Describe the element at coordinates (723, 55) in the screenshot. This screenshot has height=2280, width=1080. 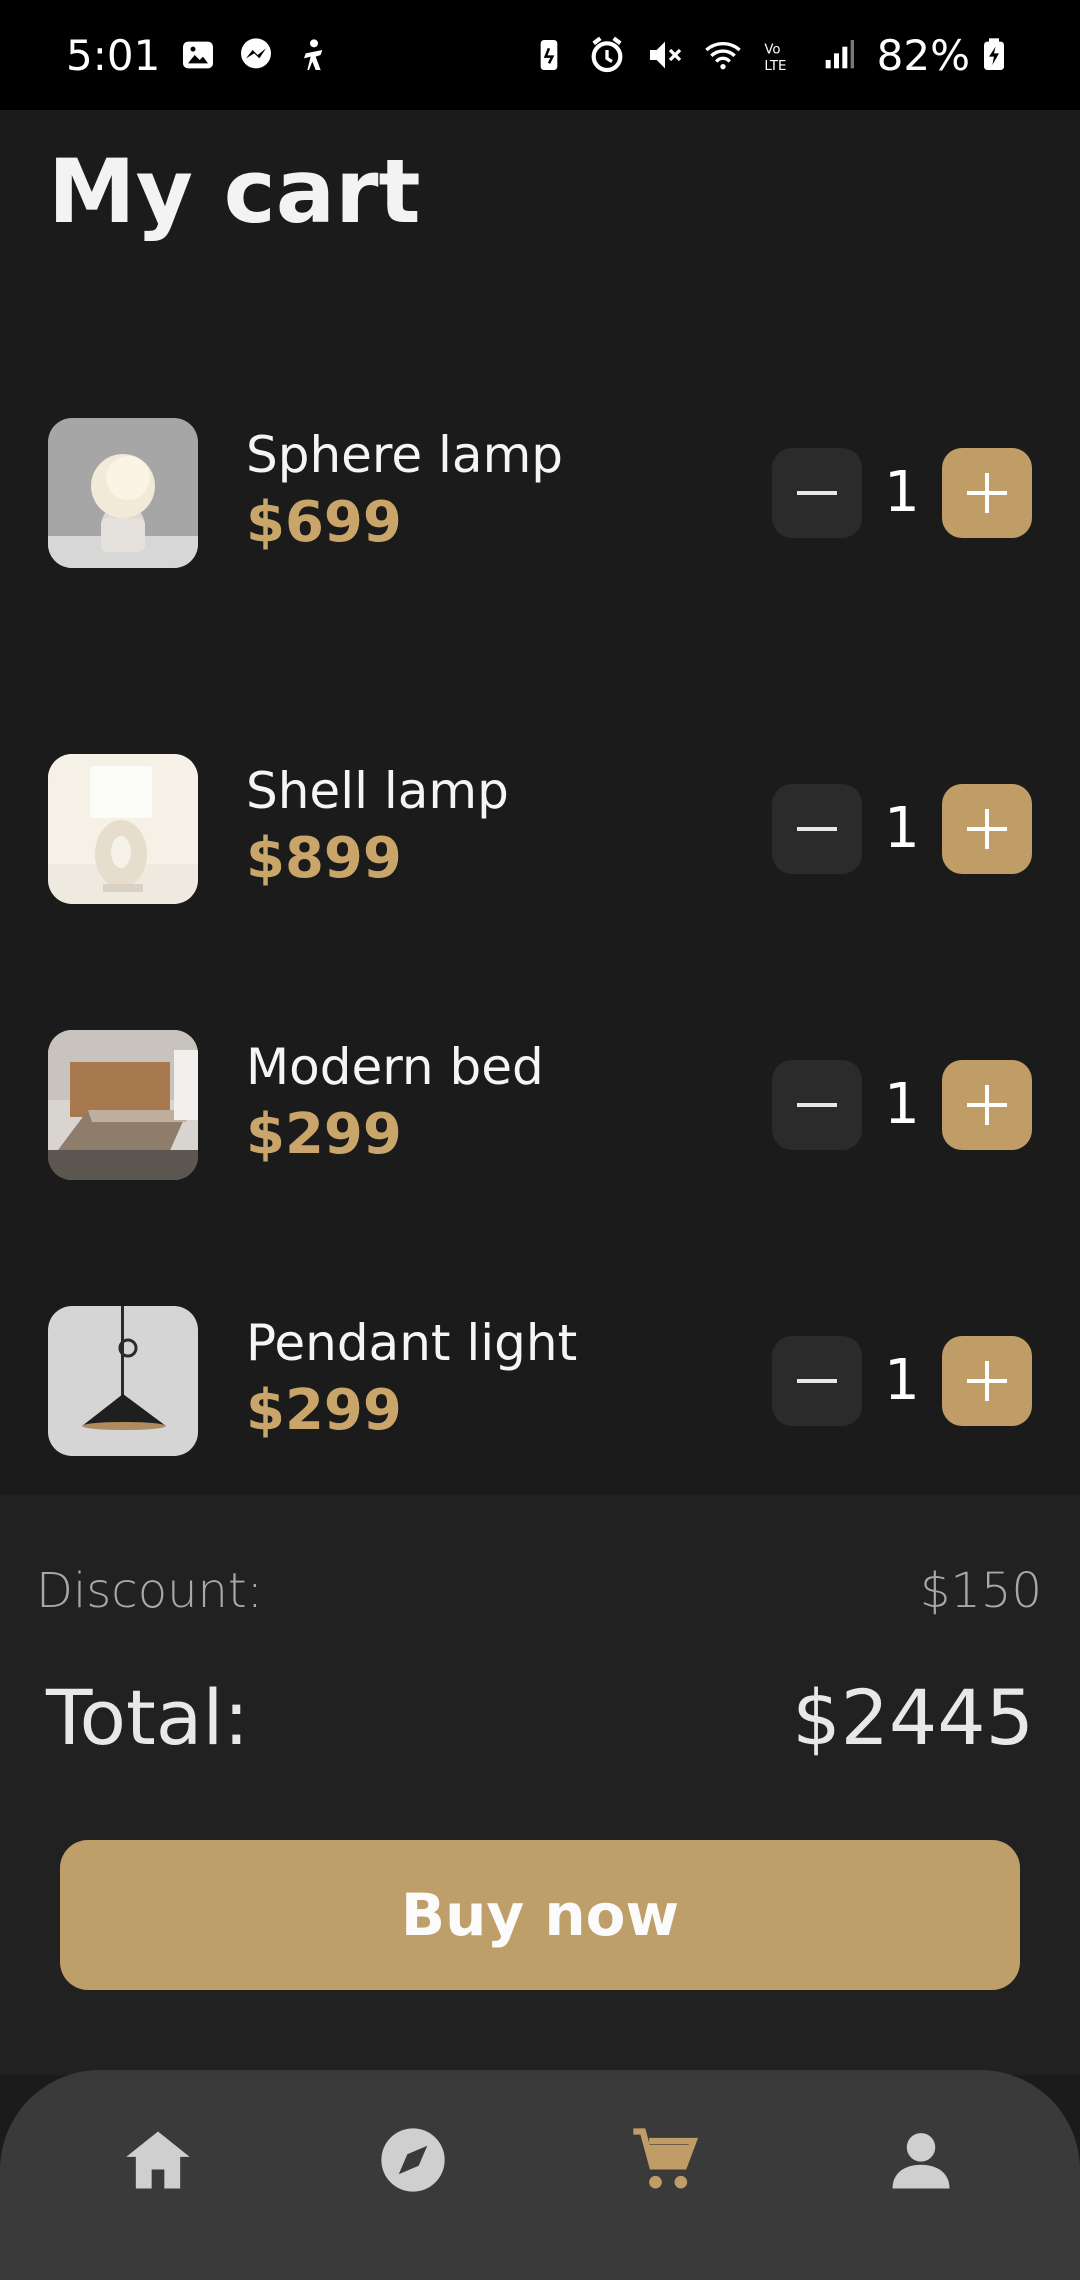
I see `wifi-icon` at that location.